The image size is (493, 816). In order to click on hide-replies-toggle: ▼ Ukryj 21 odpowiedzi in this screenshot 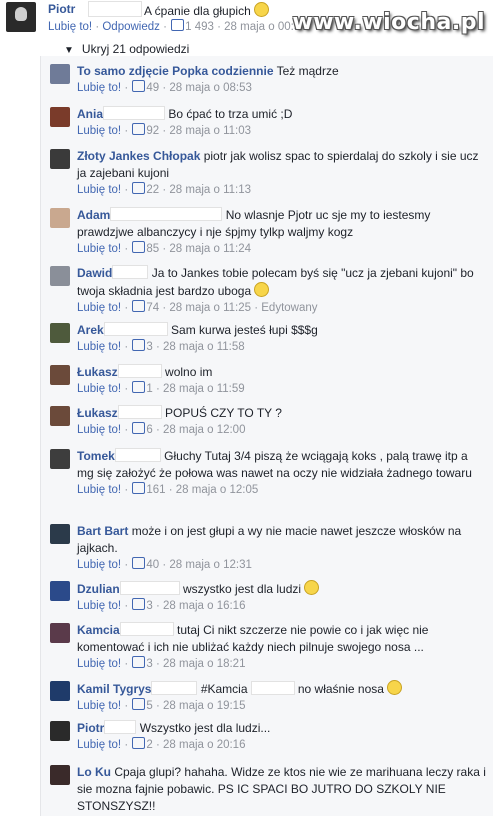, I will do `click(126, 49)`.